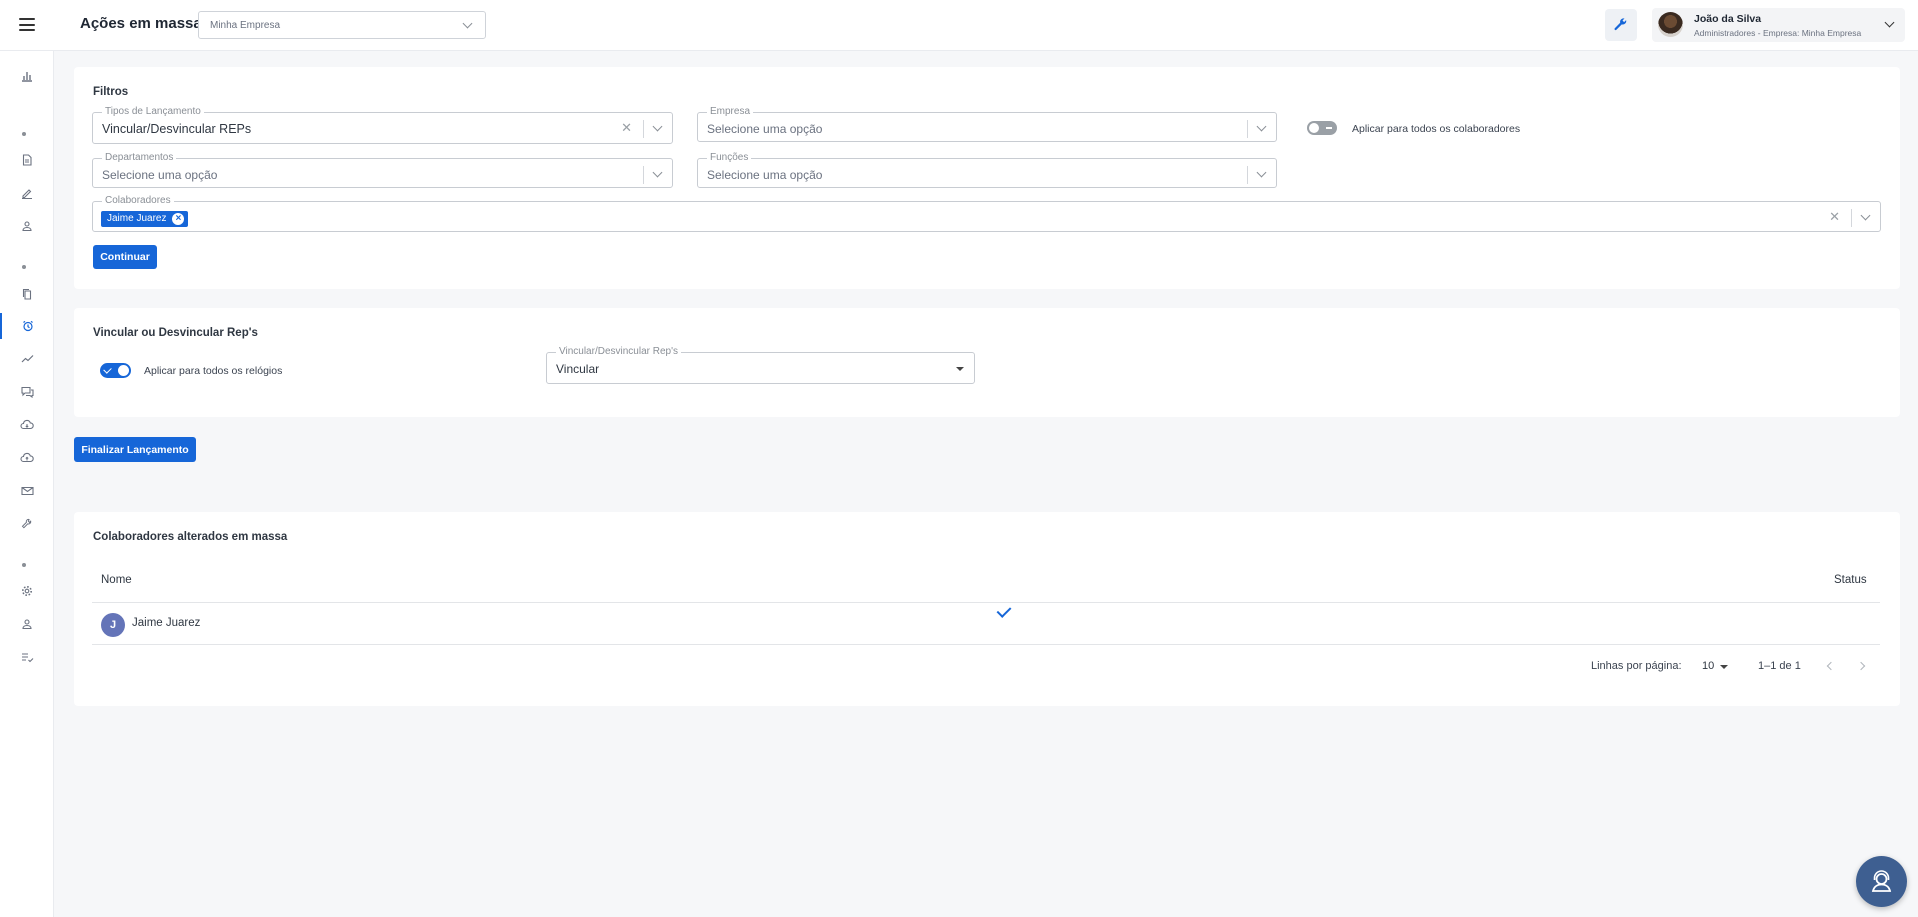 The image size is (1918, 917). What do you see at coordinates (987, 170) in the screenshot?
I see `funcoes-select: Funções Selecione uma opção` at bounding box center [987, 170].